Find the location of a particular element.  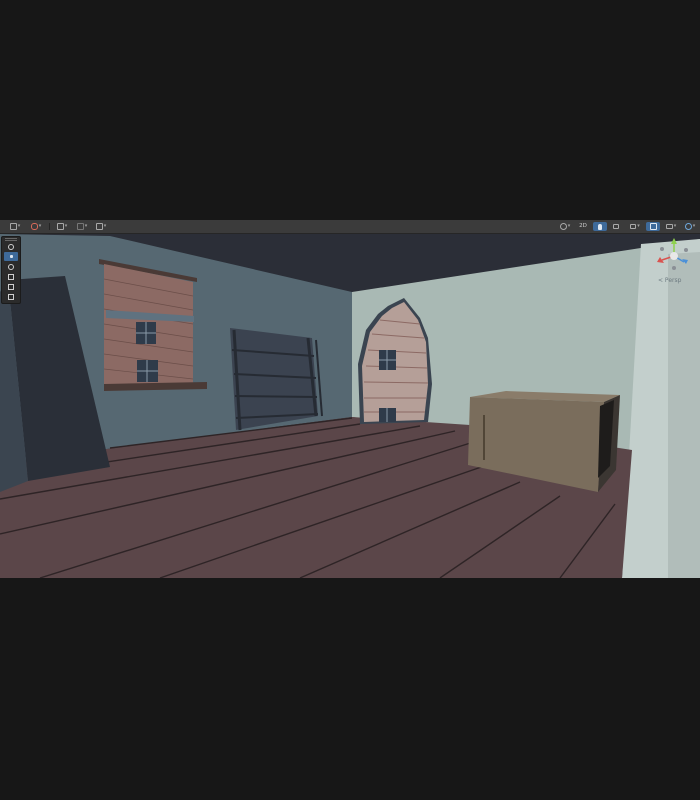

snap-dropdown: ▾ is located at coordinates (101, 226).